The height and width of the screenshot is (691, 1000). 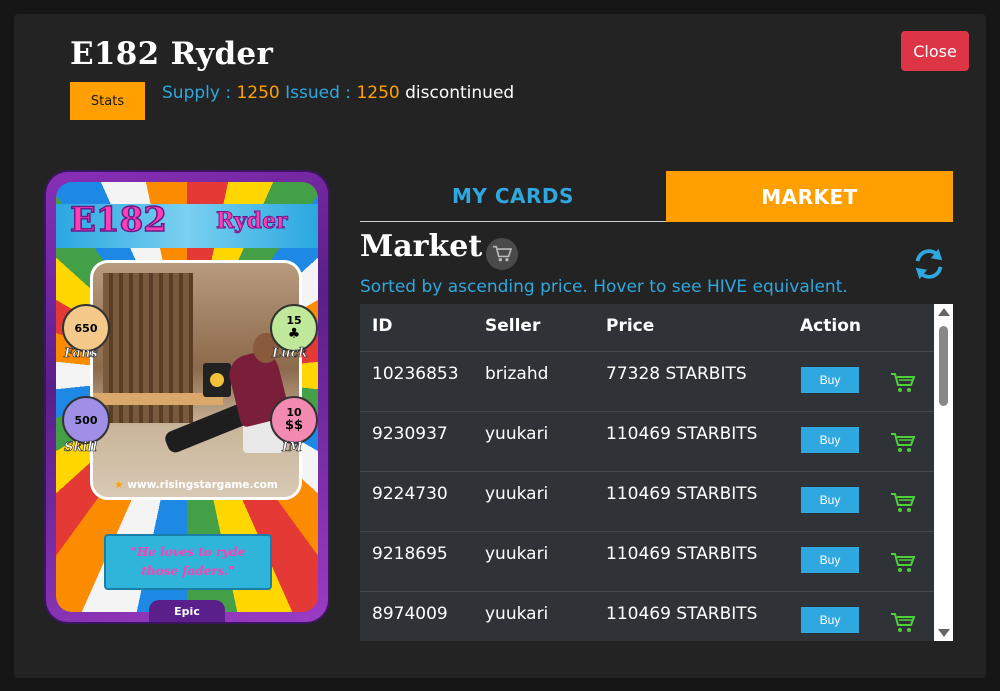 I want to click on listing-price: 77328 STARBITS, so click(x=676, y=374).